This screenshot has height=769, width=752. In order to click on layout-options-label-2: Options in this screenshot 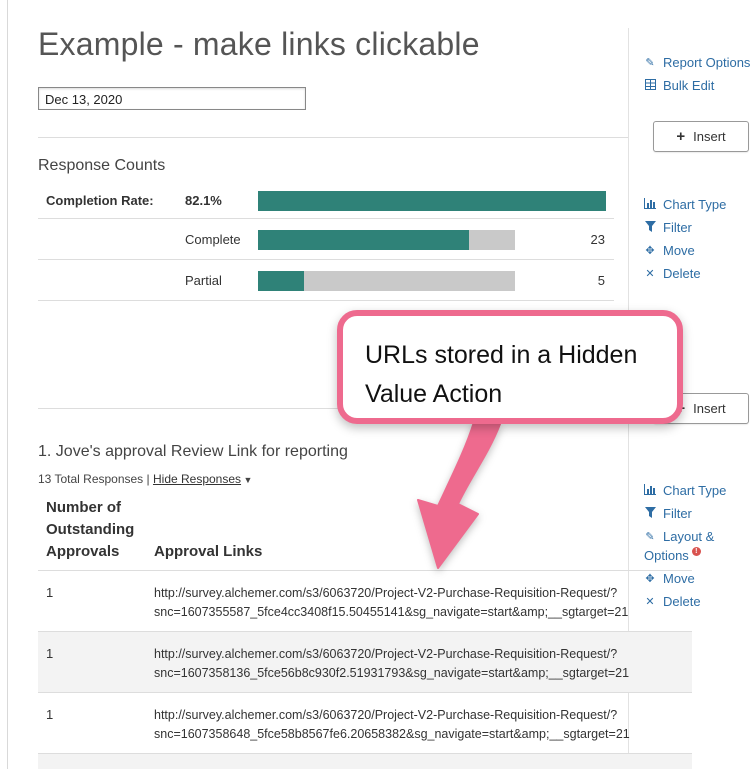, I will do `click(666, 555)`.